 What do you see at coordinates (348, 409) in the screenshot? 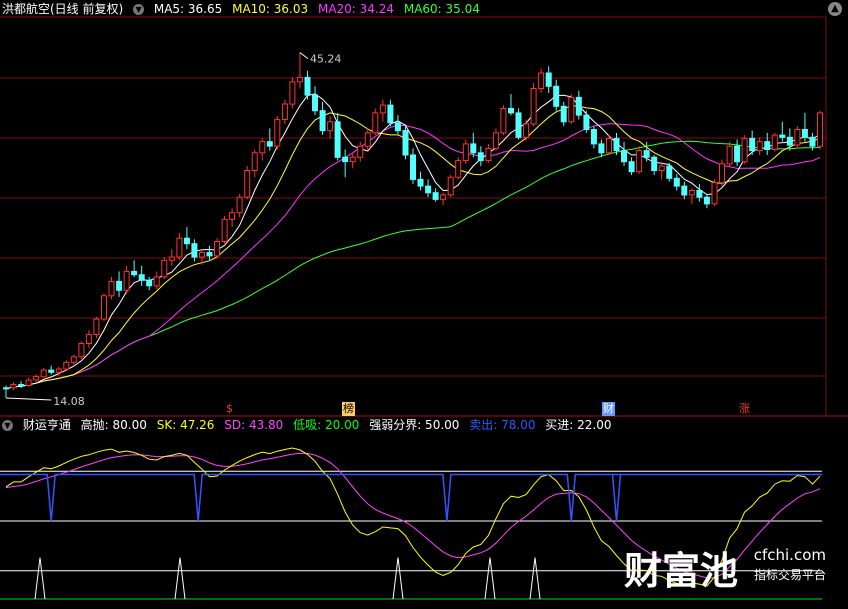
I see `signal-bang: 榜` at bounding box center [348, 409].